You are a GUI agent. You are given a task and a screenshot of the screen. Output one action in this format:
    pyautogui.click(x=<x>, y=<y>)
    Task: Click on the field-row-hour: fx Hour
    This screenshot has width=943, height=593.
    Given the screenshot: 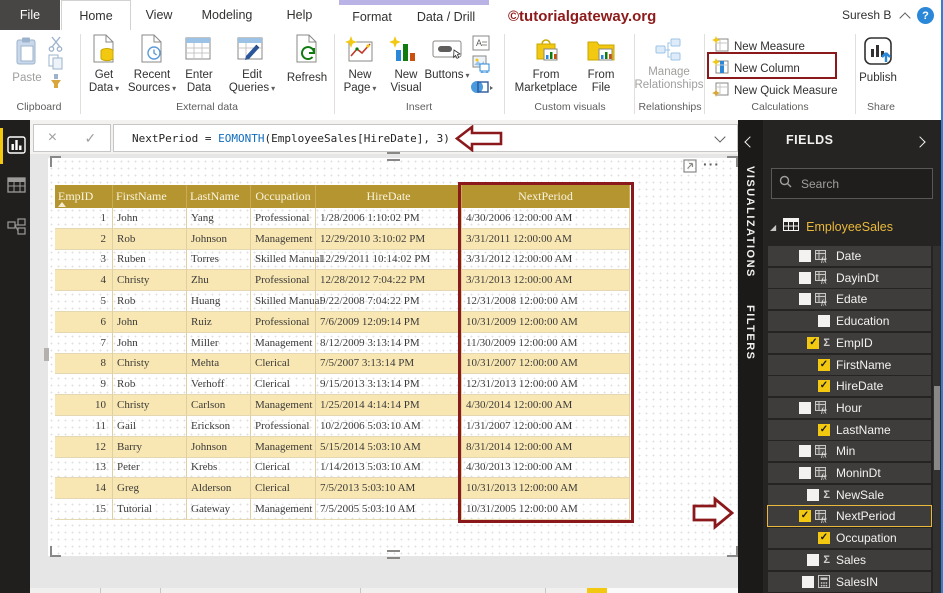 What is the action you would take?
    pyautogui.click(x=849, y=407)
    